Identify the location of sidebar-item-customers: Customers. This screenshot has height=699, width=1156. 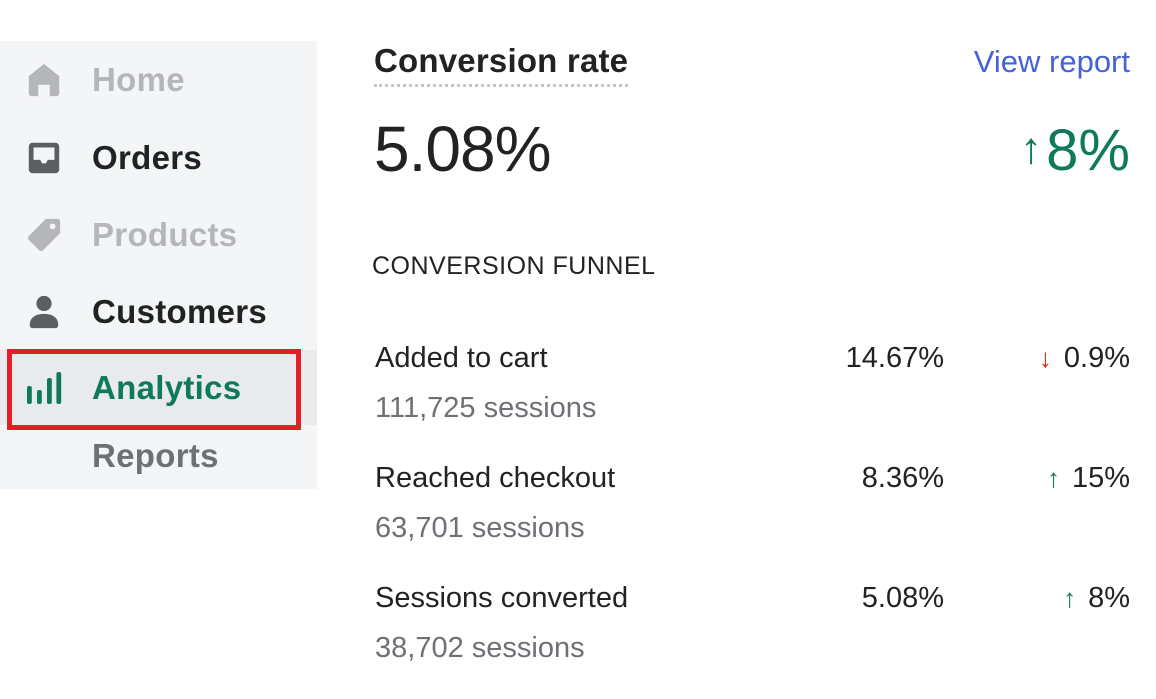
(158, 312).